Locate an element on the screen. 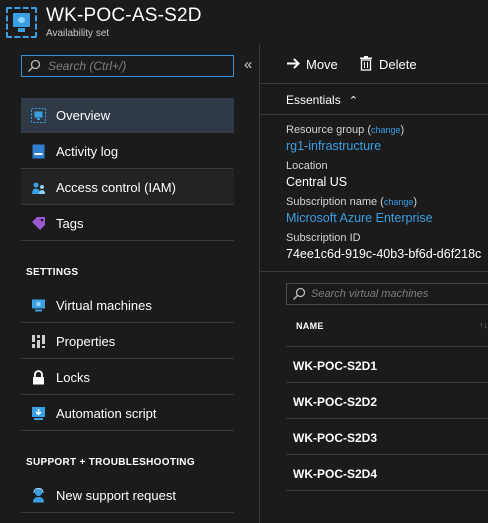  subscription-id-value: 74ee1c6d-919c-40b3-bf6d-d6f218c is located at coordinates (384, 254).